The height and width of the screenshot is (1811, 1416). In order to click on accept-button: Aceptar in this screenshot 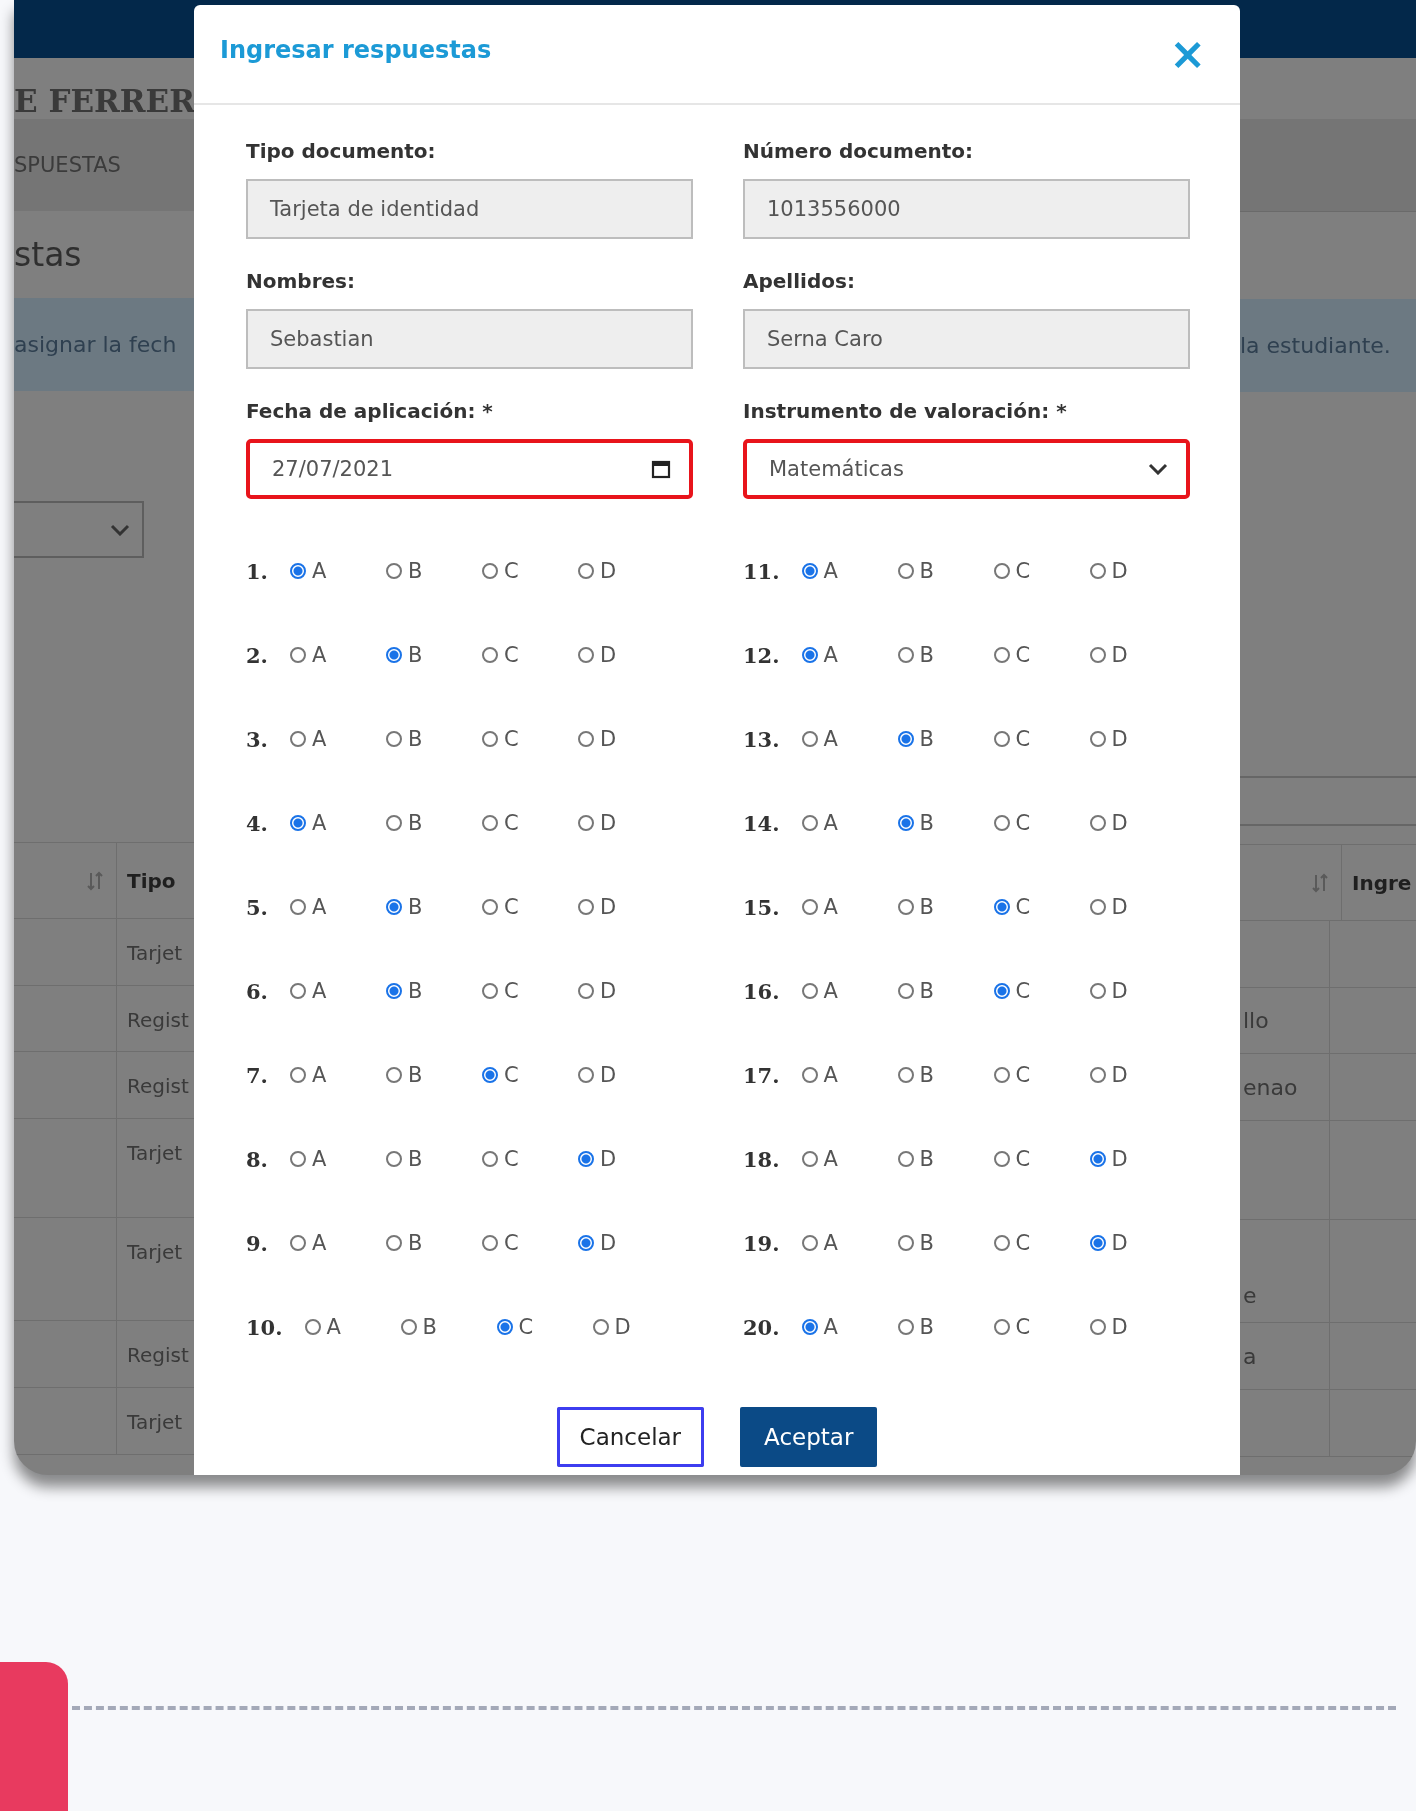, I will do `click(809, 1437)`.